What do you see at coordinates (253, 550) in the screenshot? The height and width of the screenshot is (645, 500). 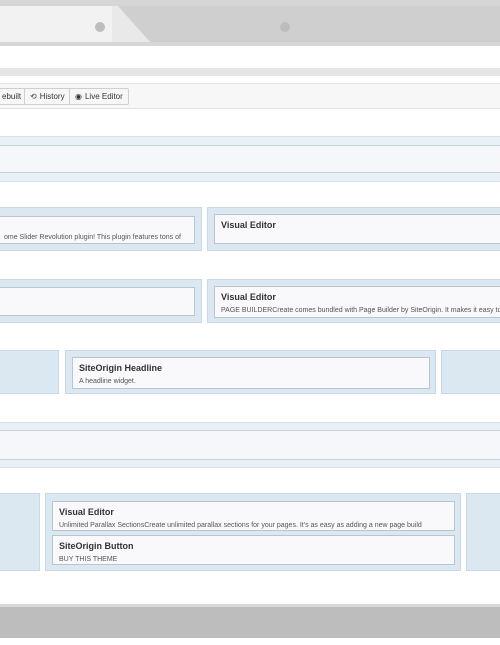 I see `widget-siteorigin-button: SiteOrigin Button BUY THIS THEME` at bounding box center [253, 550].